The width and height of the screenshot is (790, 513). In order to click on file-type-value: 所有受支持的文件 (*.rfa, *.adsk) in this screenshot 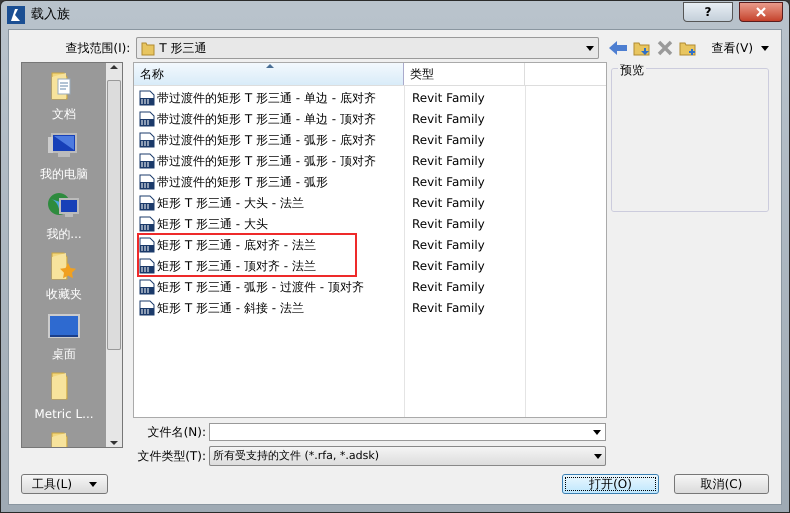, I will do `click(296, 456)`.